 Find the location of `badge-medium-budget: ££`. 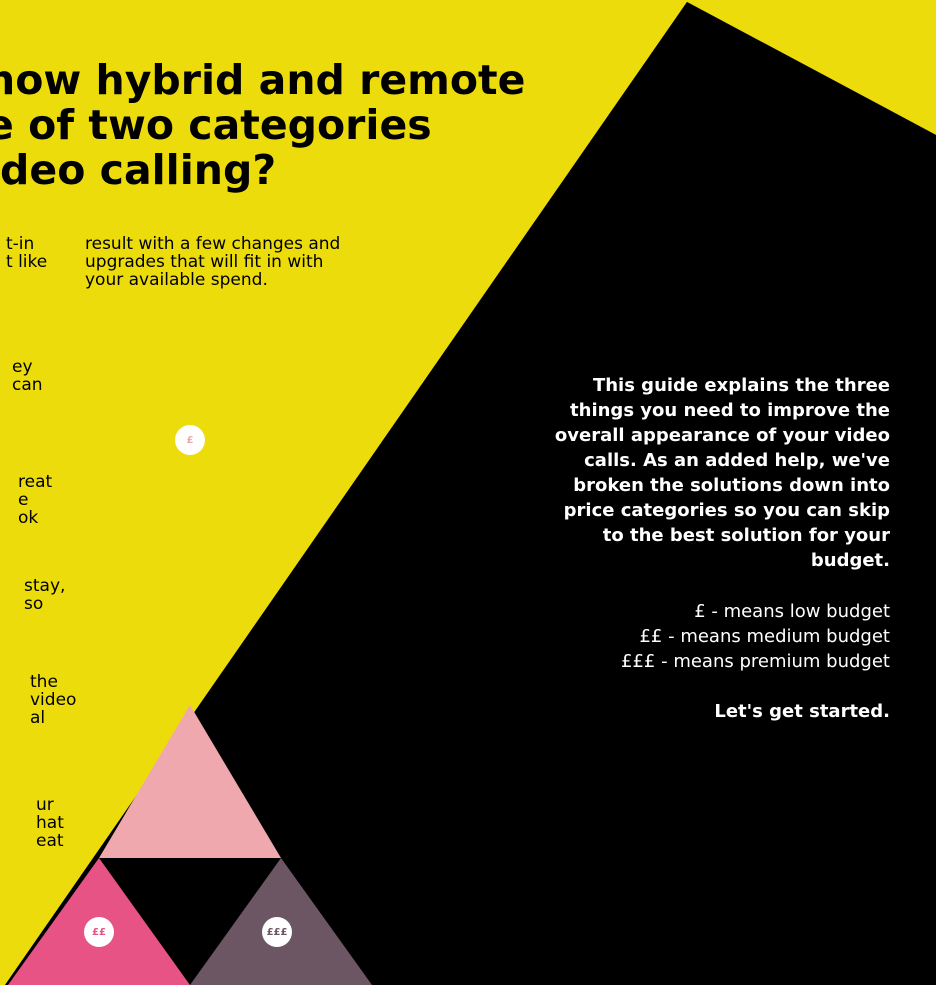

badge-medium-budget: ££ is located at coordinates (99, 932).